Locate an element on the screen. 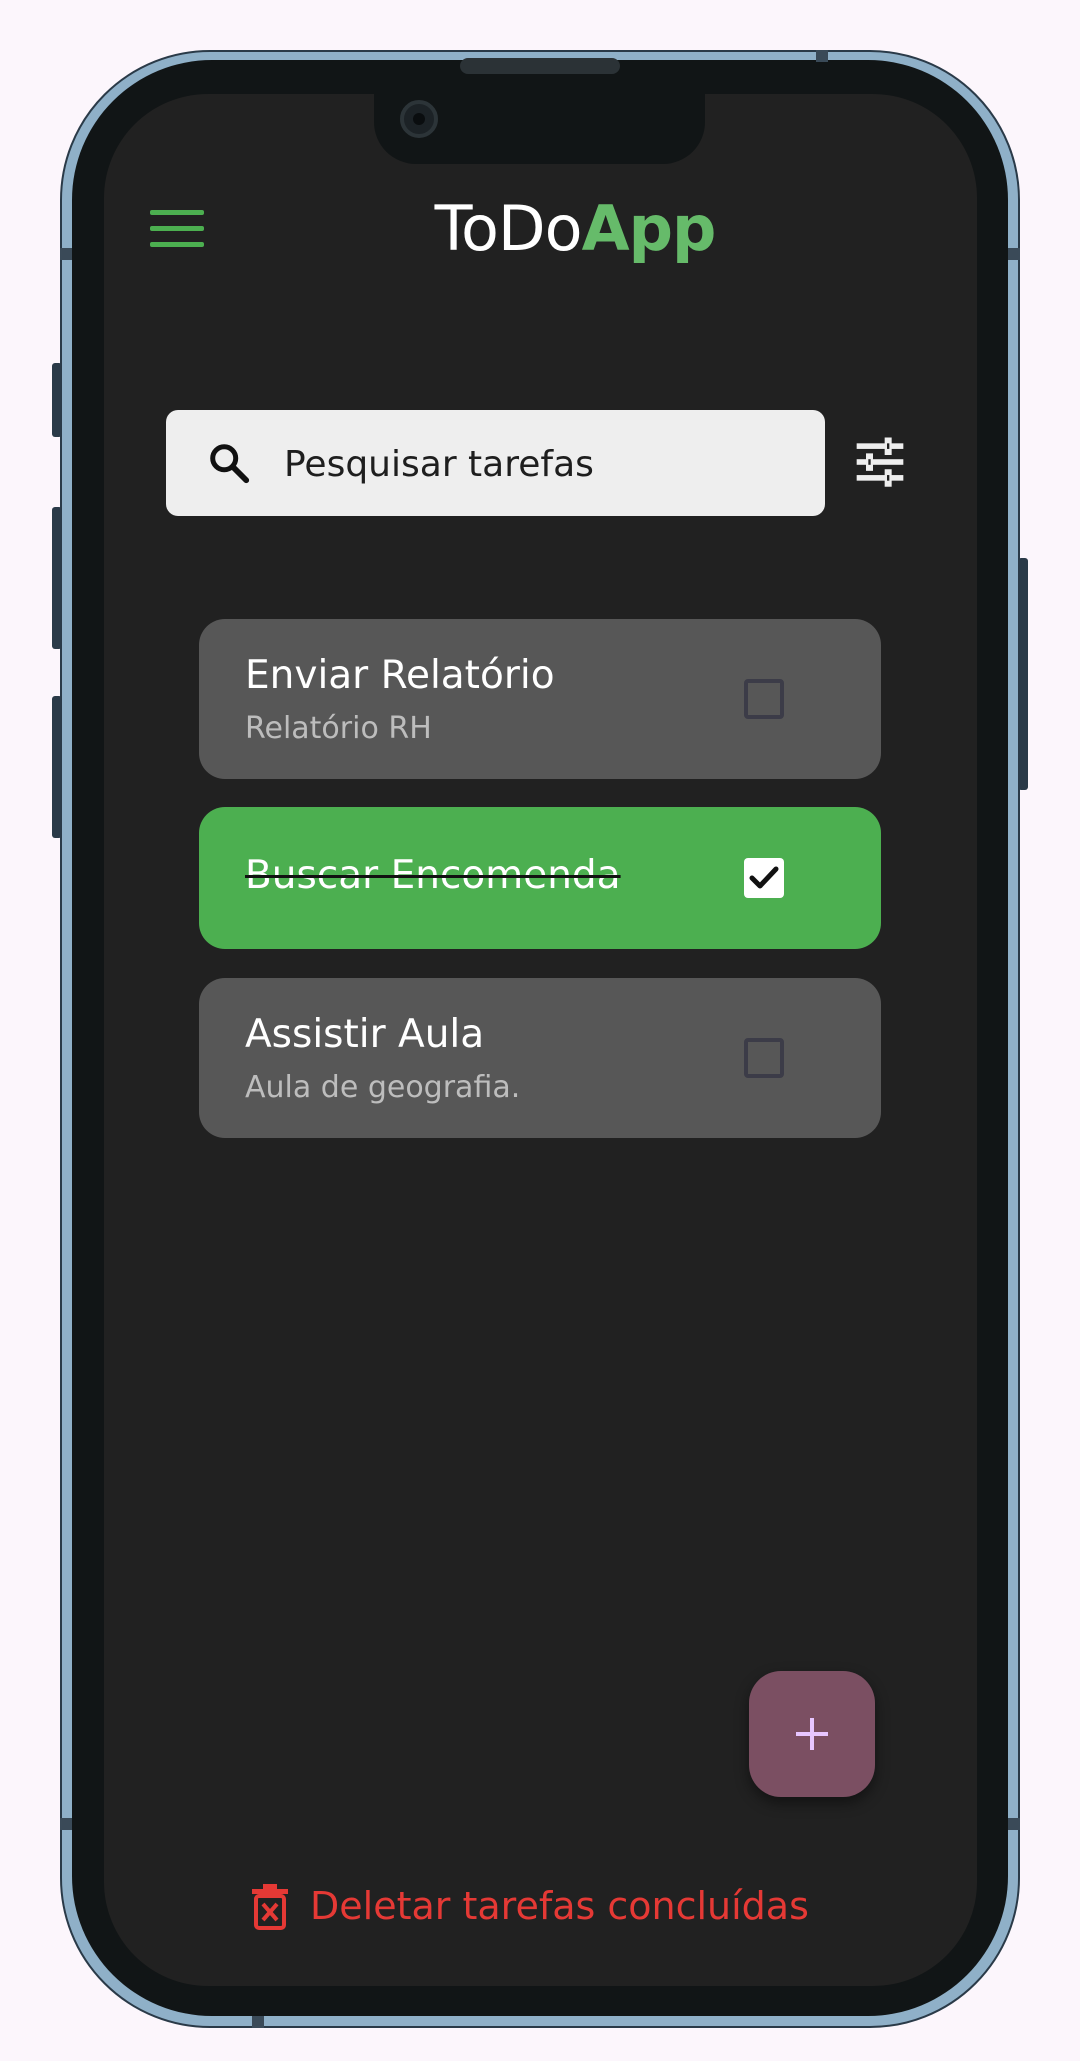 The width and height of the screenshot is (1080, 2061). task-title: Assistir Aula is located at coordinates (365, 1034).